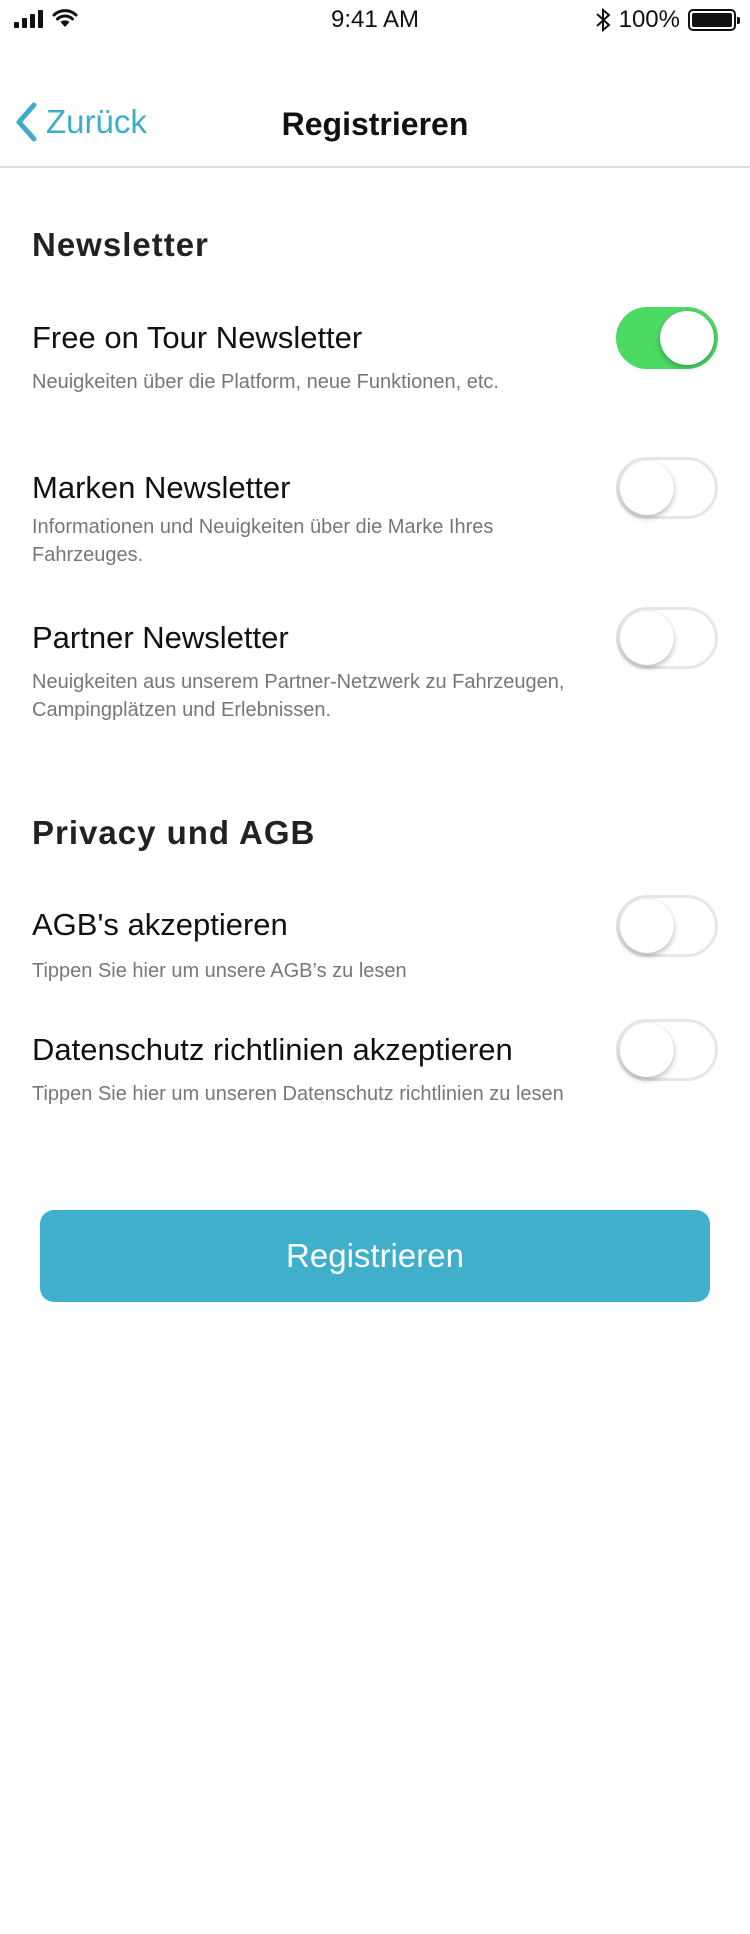  I want to click on newsletter-marken-toggle, so click(667, 488).